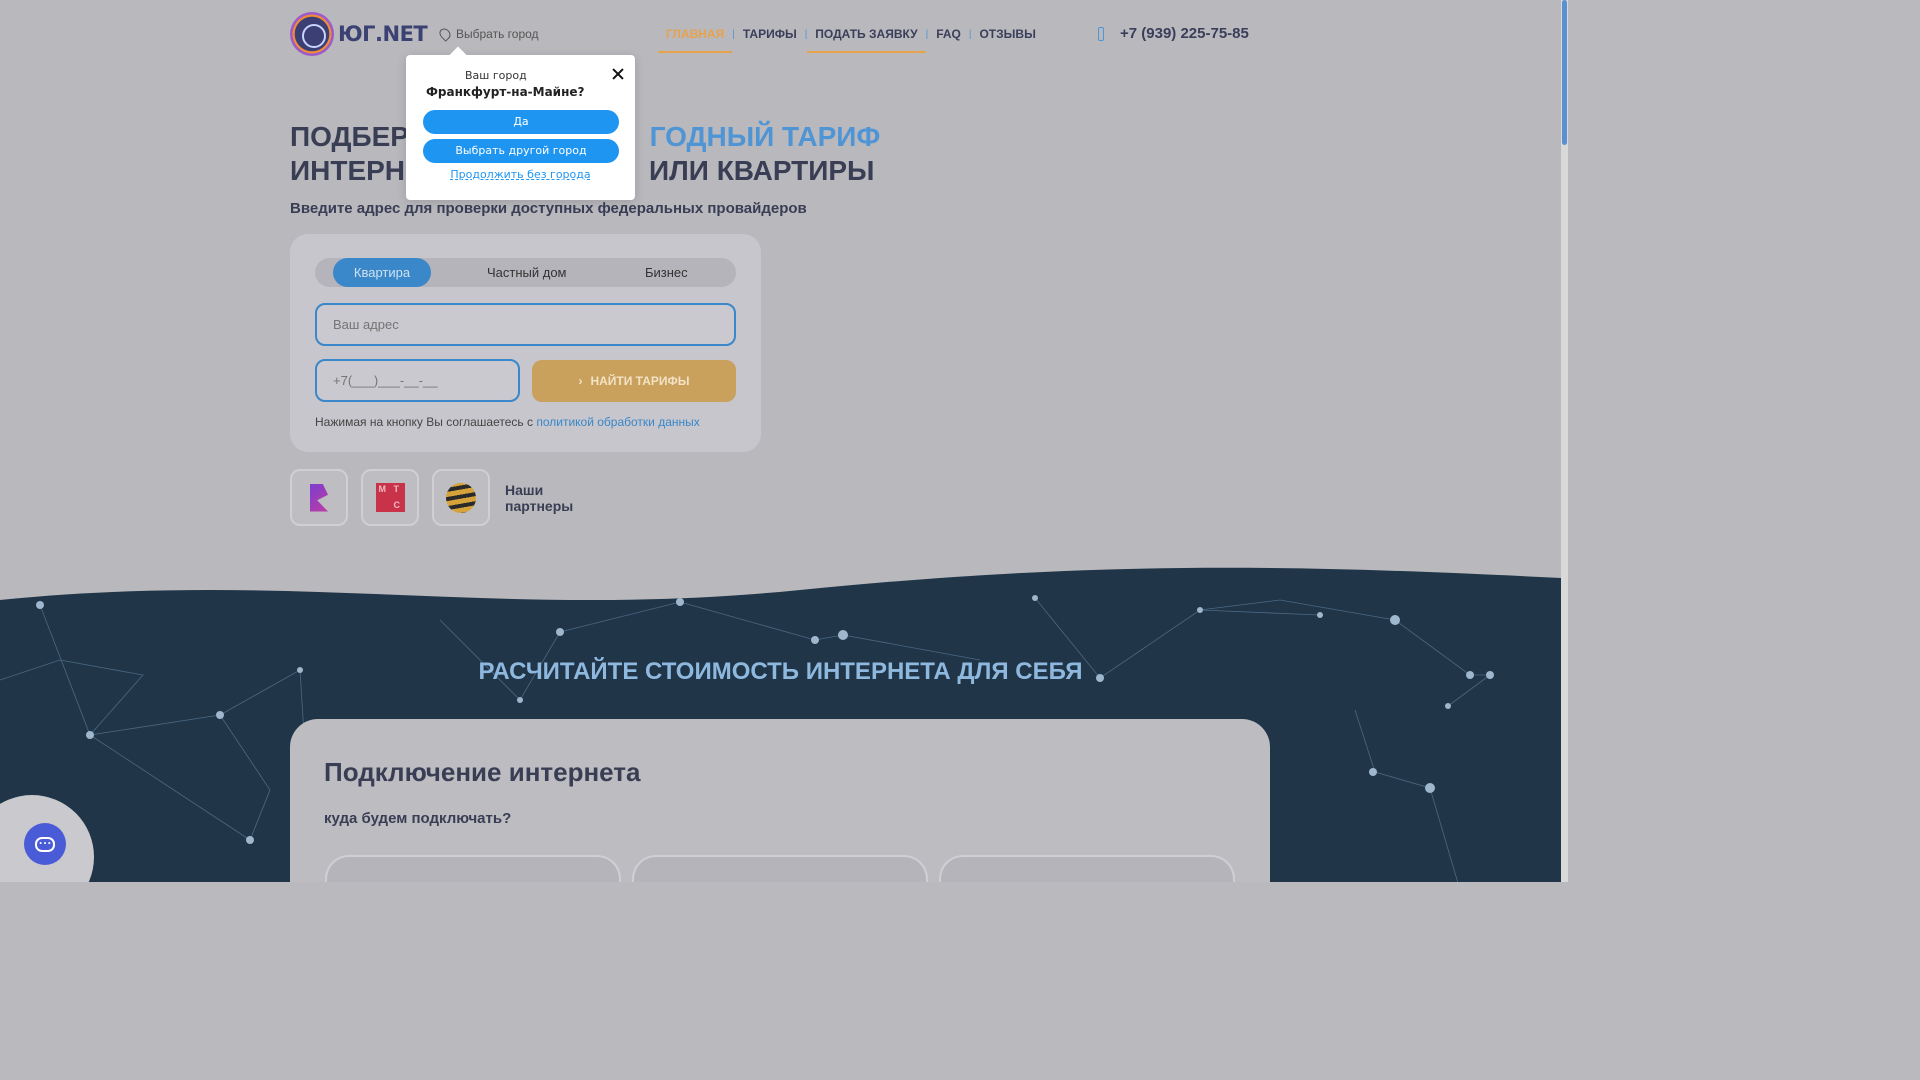 The height and width of the screenshot is (1080, 1920). What do you see at coordinates (866, 40) in the screenshot?
I see `nav-apply: ПОДАТЬ ЗАЯВКУ` at bounding box center [866, 40].